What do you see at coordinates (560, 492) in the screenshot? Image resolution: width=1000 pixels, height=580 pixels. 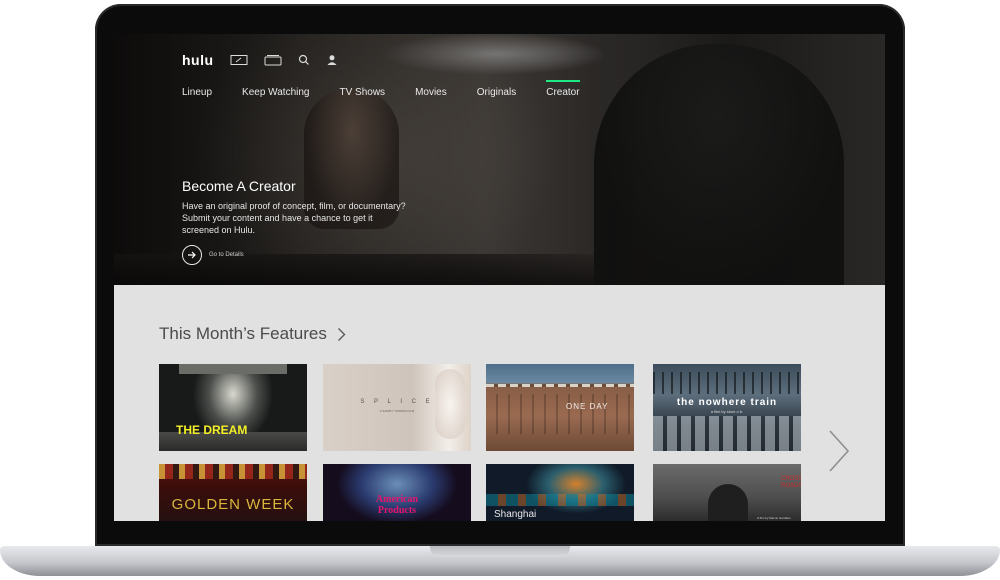 I see `feature-card-shanghai: Shanghai` at bounding box center [560, 492].